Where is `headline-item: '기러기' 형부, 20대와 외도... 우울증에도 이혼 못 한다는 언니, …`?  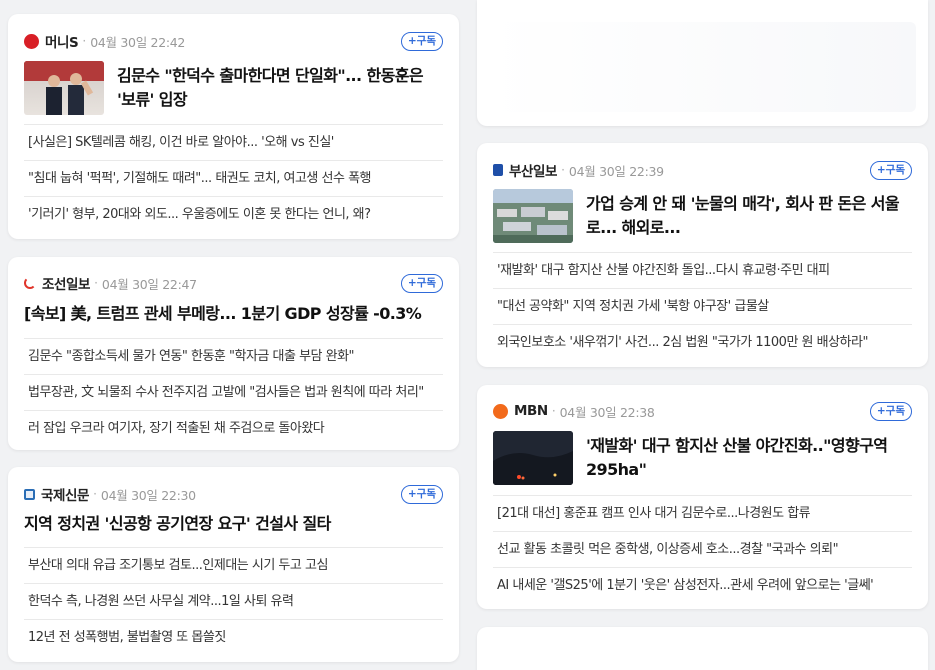 headline-item: '기러기' 형부, 20대와 외도... 우울증에도 이혼 못 한다는 언니, … is located at coordinates (233, 214).